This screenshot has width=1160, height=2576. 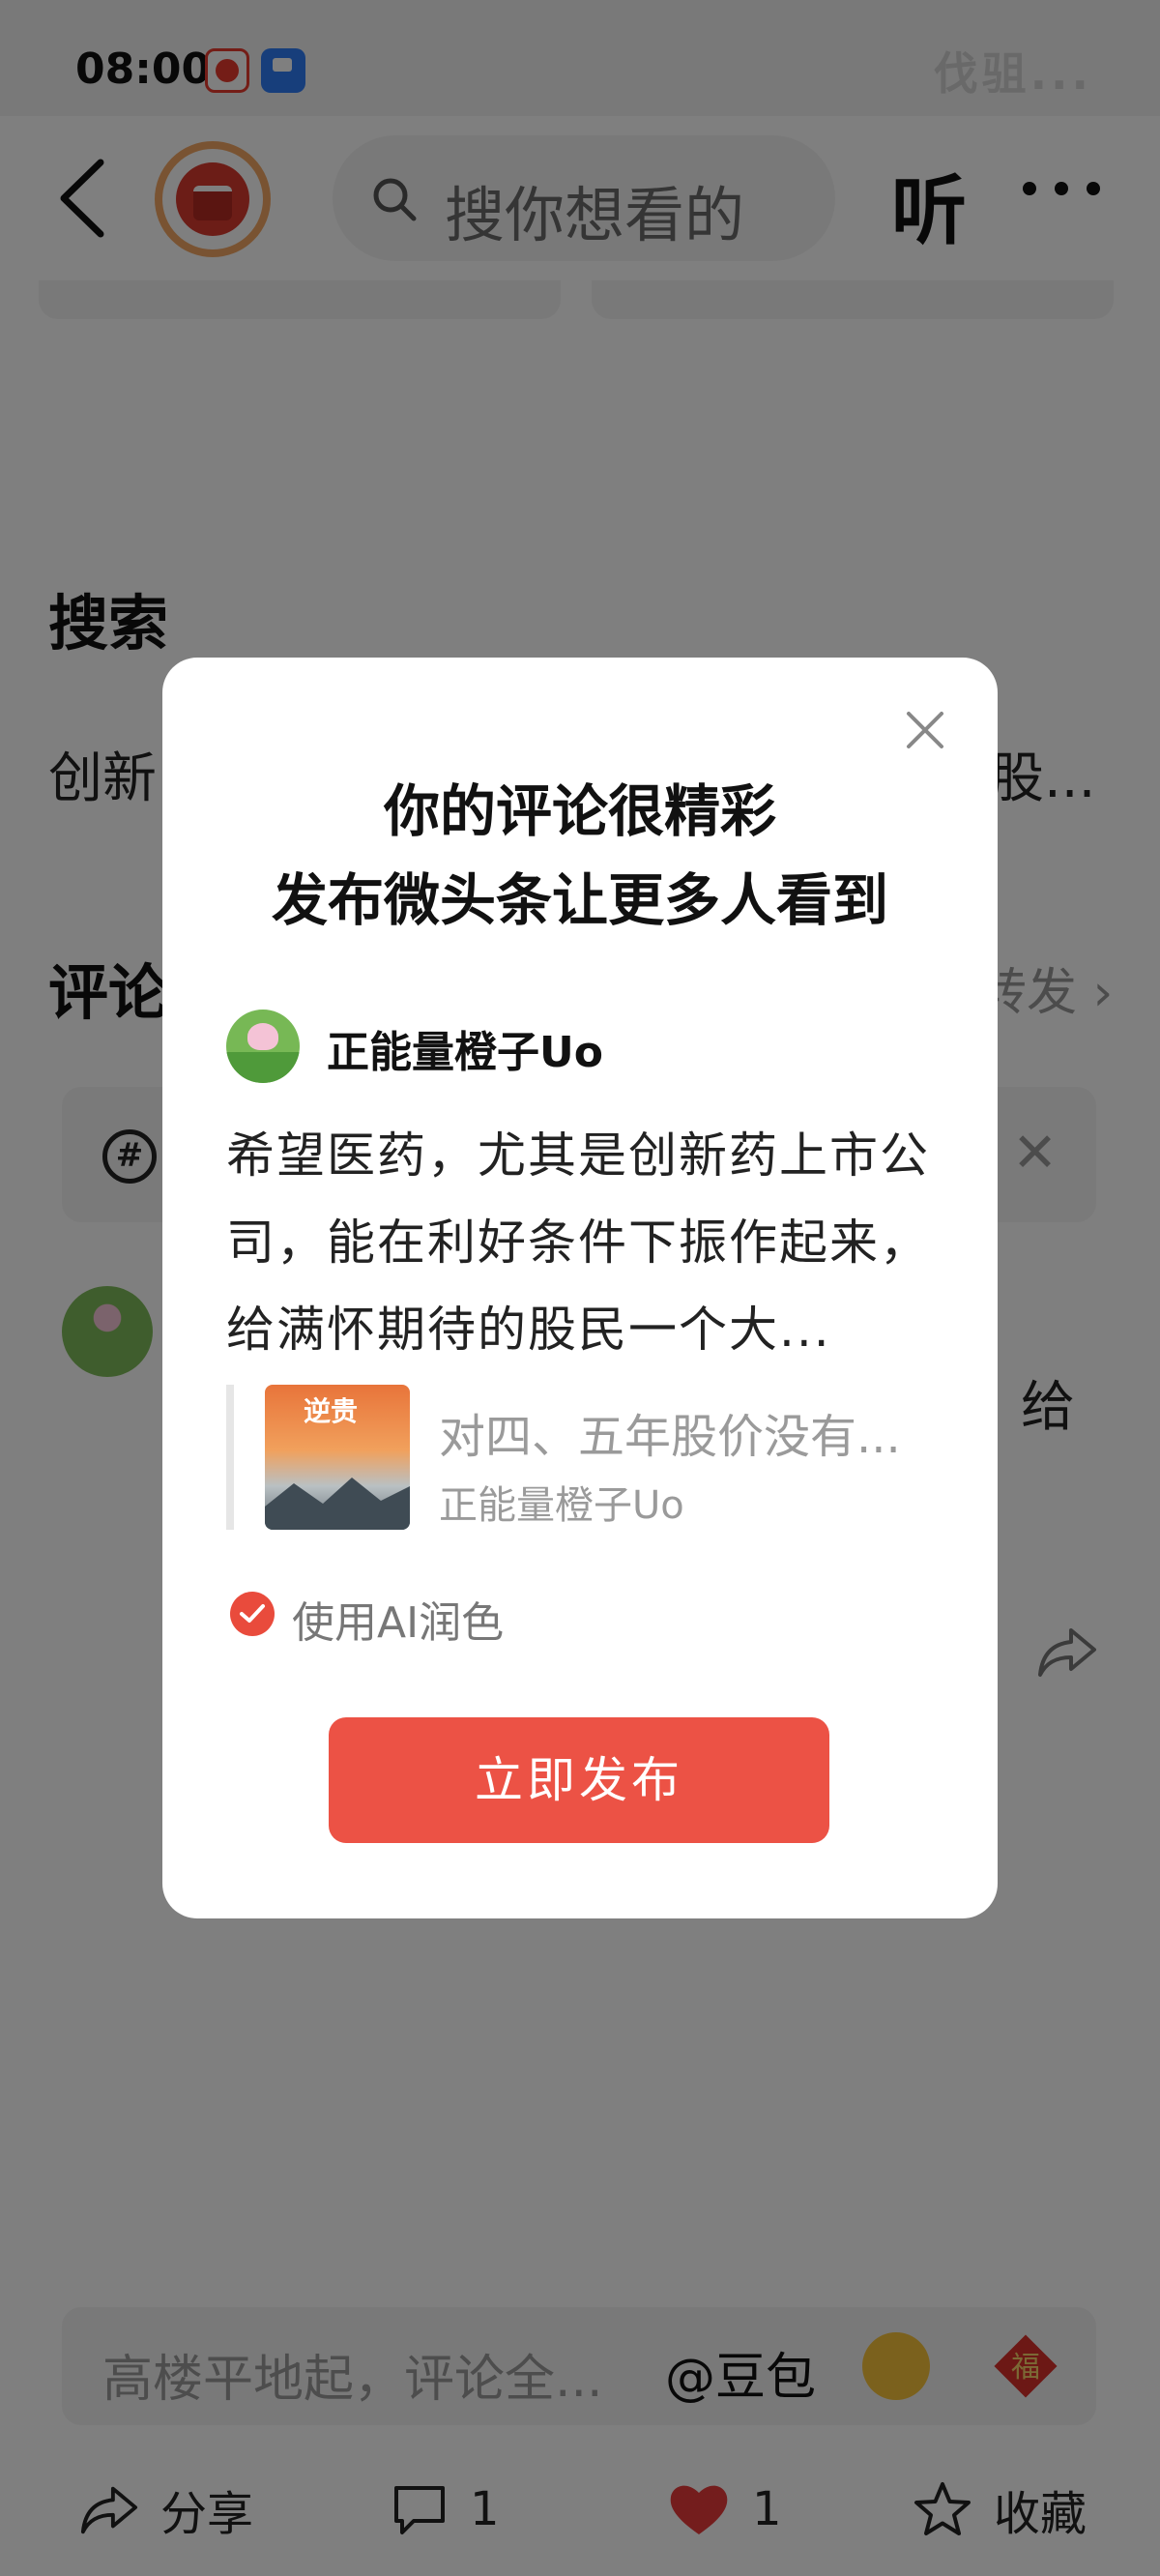 What do you see at coordinates (263, 1046) in the screenshot?
I see `user-avatar` at bounding box center [263, 1046].